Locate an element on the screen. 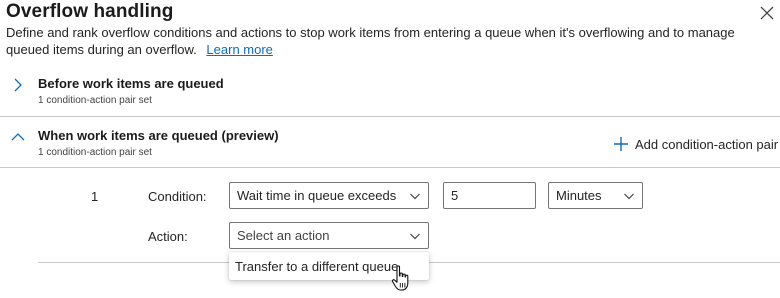  action-placeholder: Select an action is located at coordinates (283, 235).